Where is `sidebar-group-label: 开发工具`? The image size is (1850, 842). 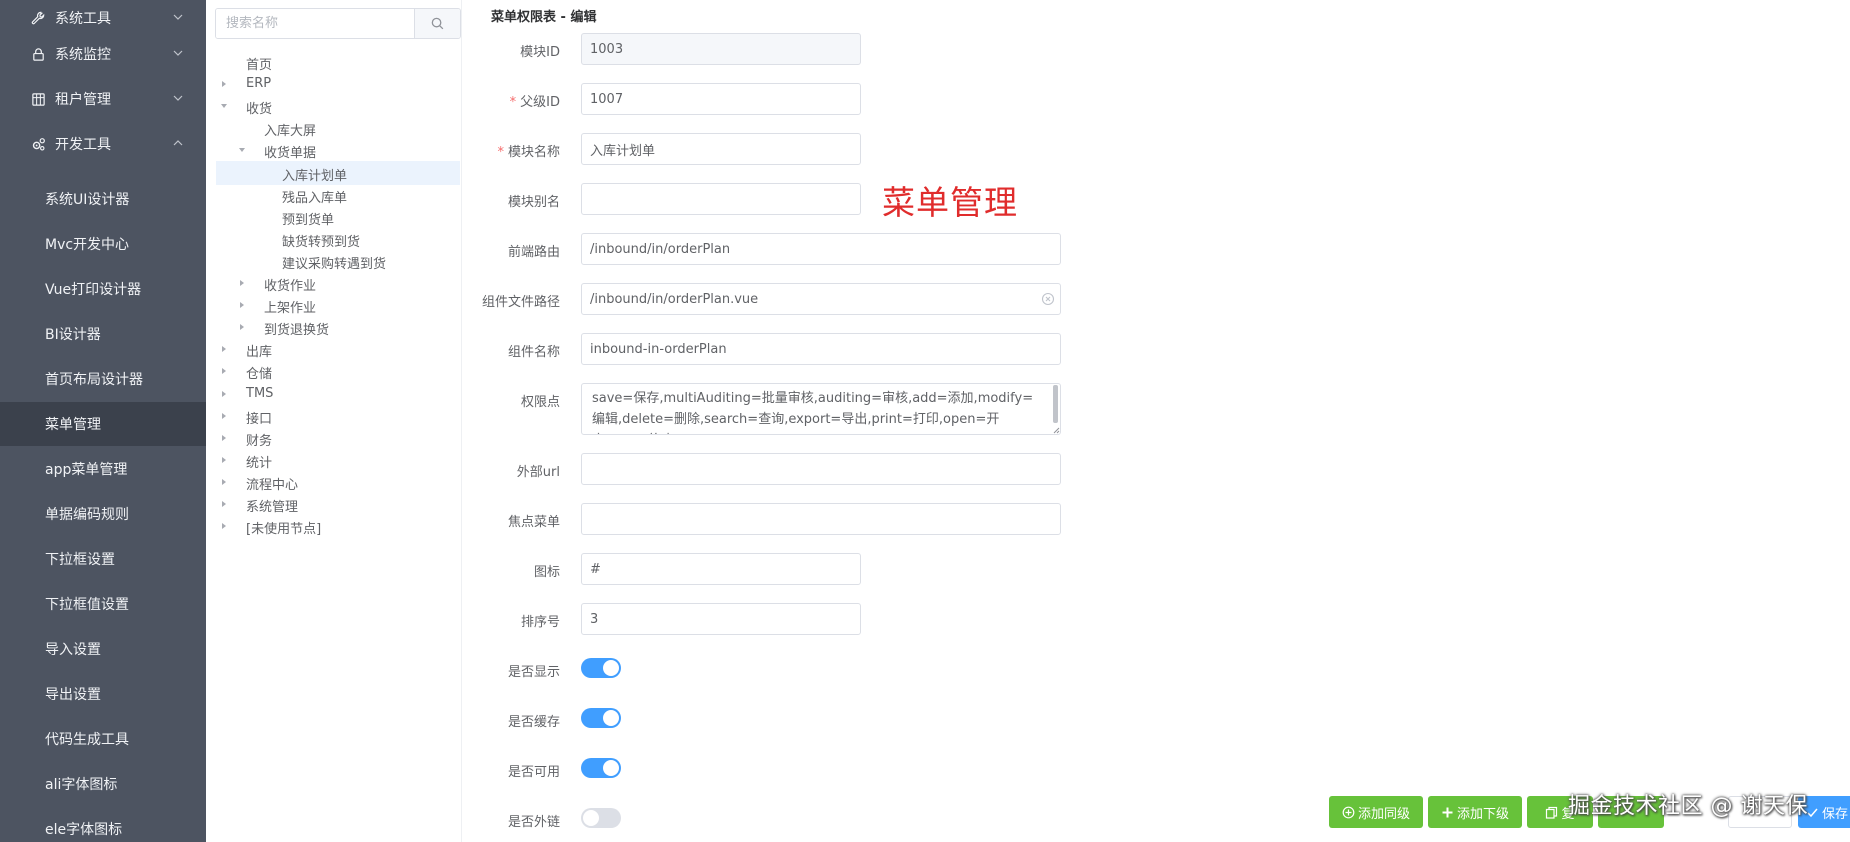 sidebar-group-label: 开发工具 is located at coordinates (83, 145).